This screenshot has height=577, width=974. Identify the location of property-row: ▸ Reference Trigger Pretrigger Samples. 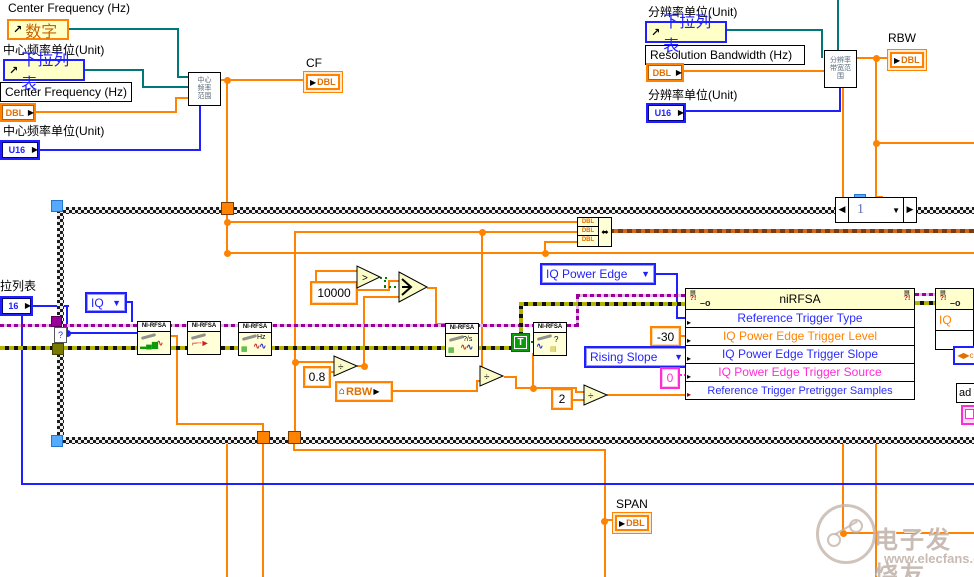
(800, 391).